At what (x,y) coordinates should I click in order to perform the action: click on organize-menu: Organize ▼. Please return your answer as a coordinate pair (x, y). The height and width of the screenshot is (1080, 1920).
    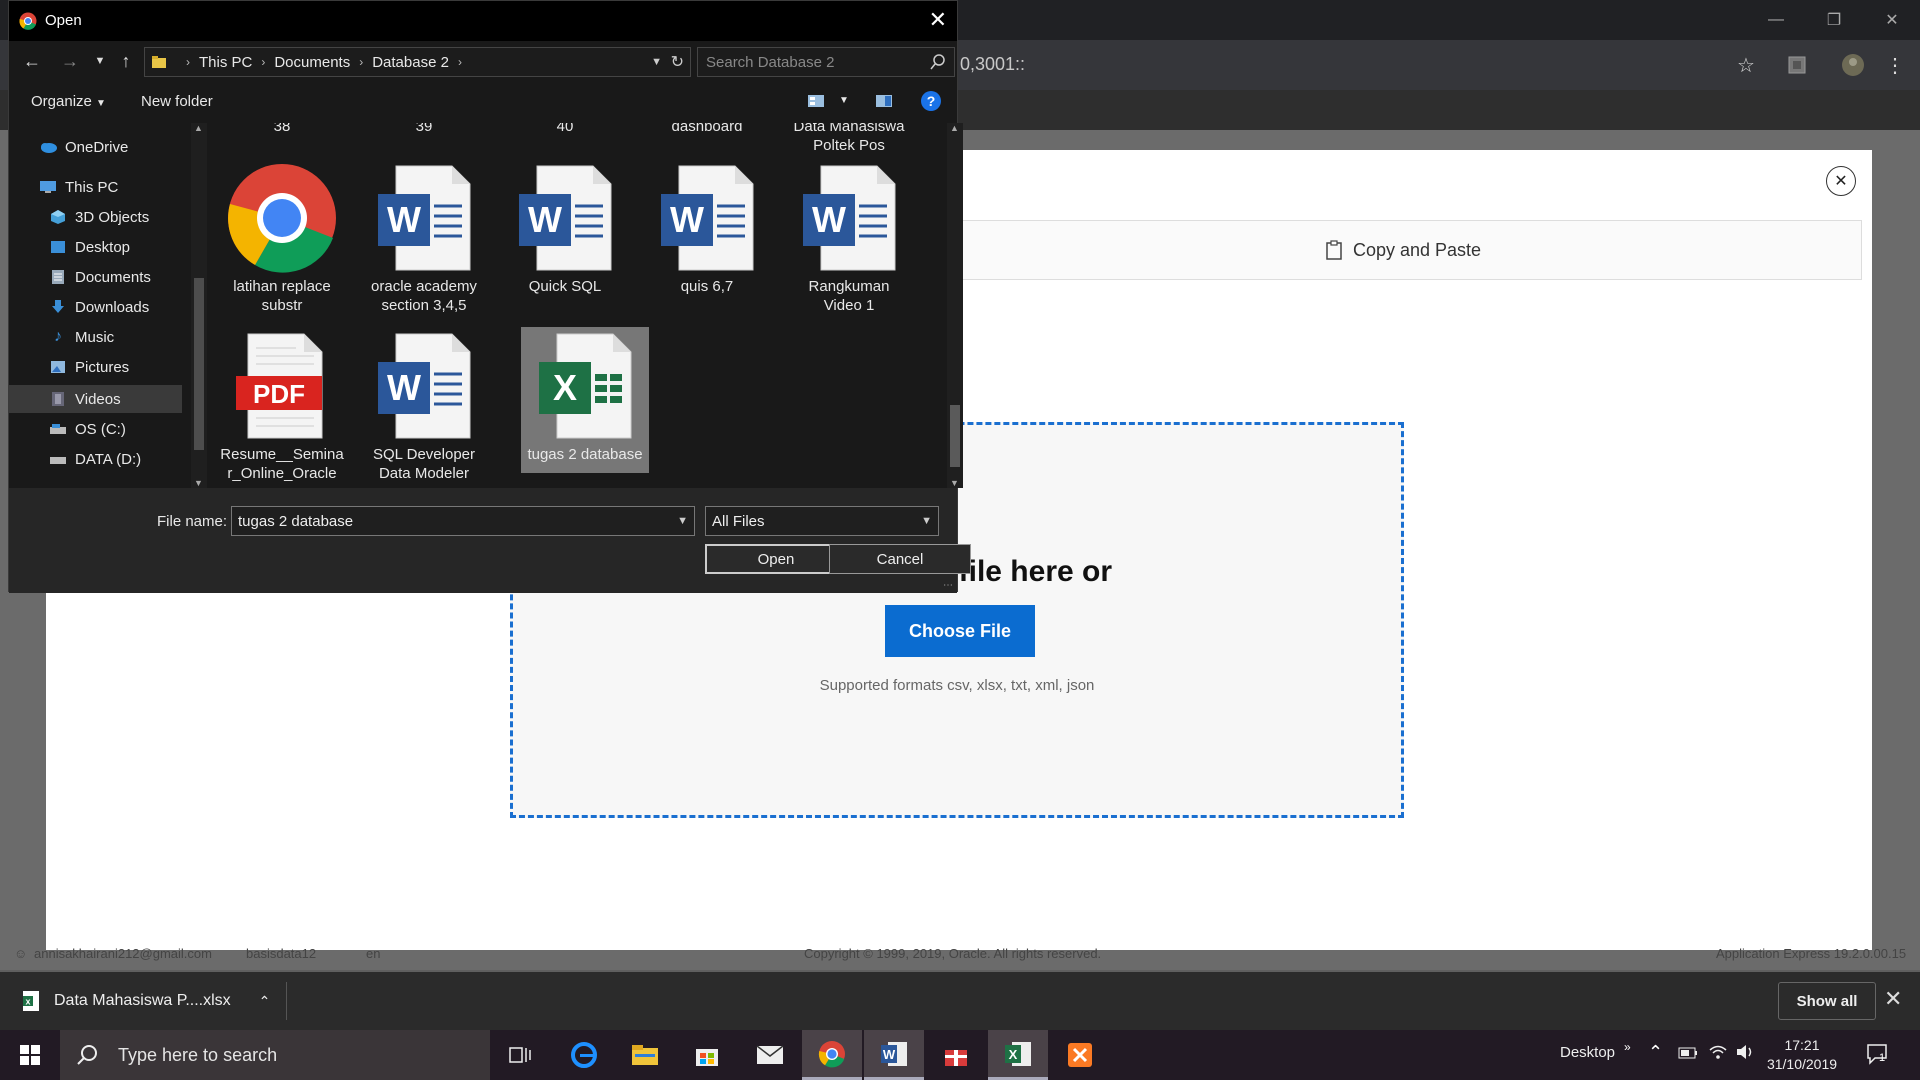
    Looking at the image, I should click on (68, 101).